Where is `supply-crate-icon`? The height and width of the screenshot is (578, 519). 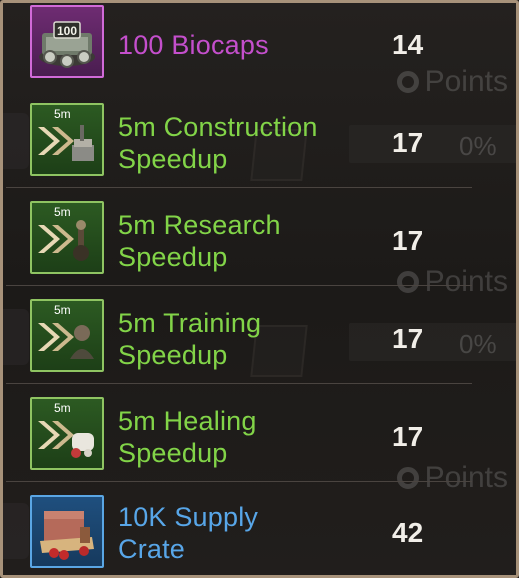 supply-crate-icon is located at coordinates (67, 531).